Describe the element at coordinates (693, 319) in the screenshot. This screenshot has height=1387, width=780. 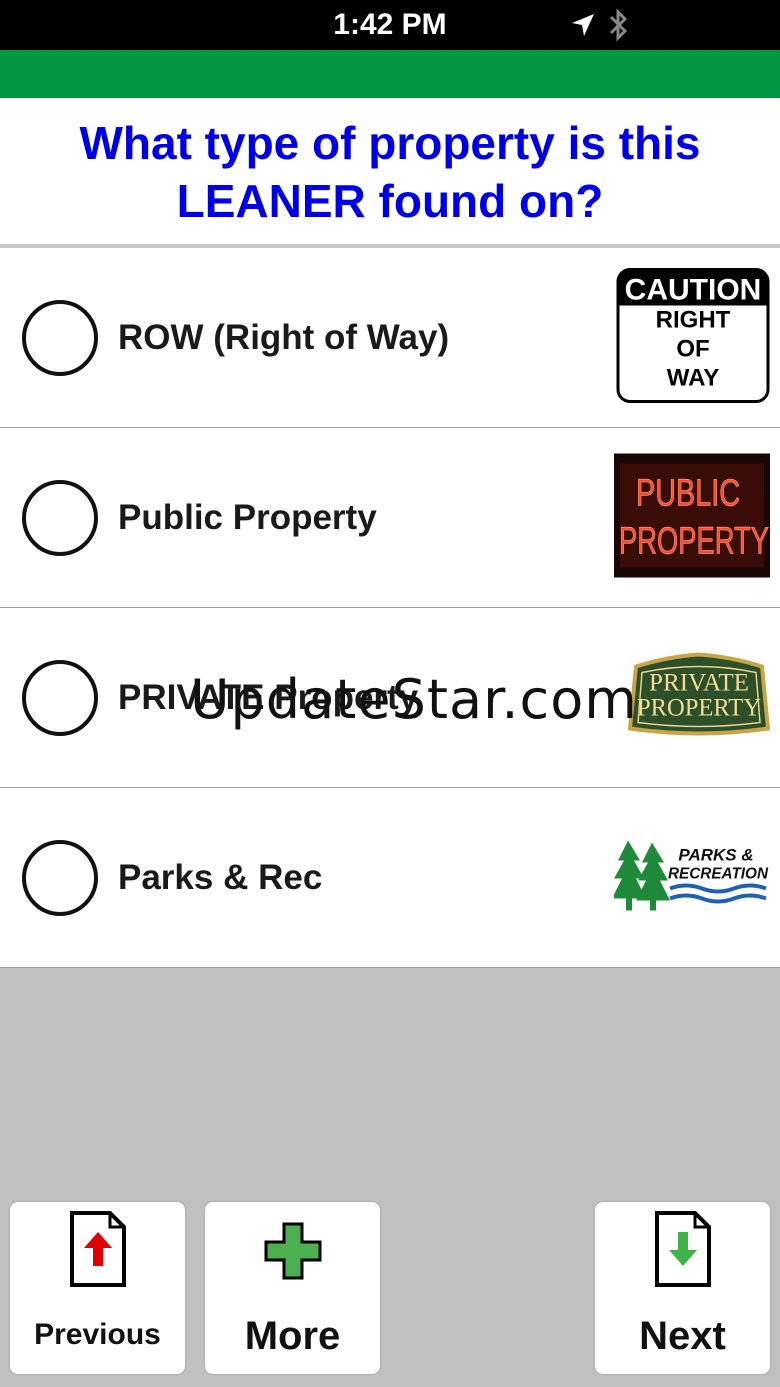
I see `sign-right-text: RIGHT` at that location.